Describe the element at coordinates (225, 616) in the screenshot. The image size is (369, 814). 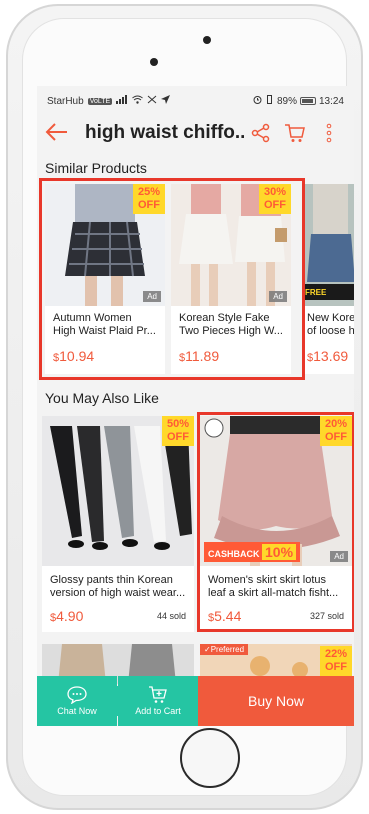
I see `product-price: $5.44` at that location.